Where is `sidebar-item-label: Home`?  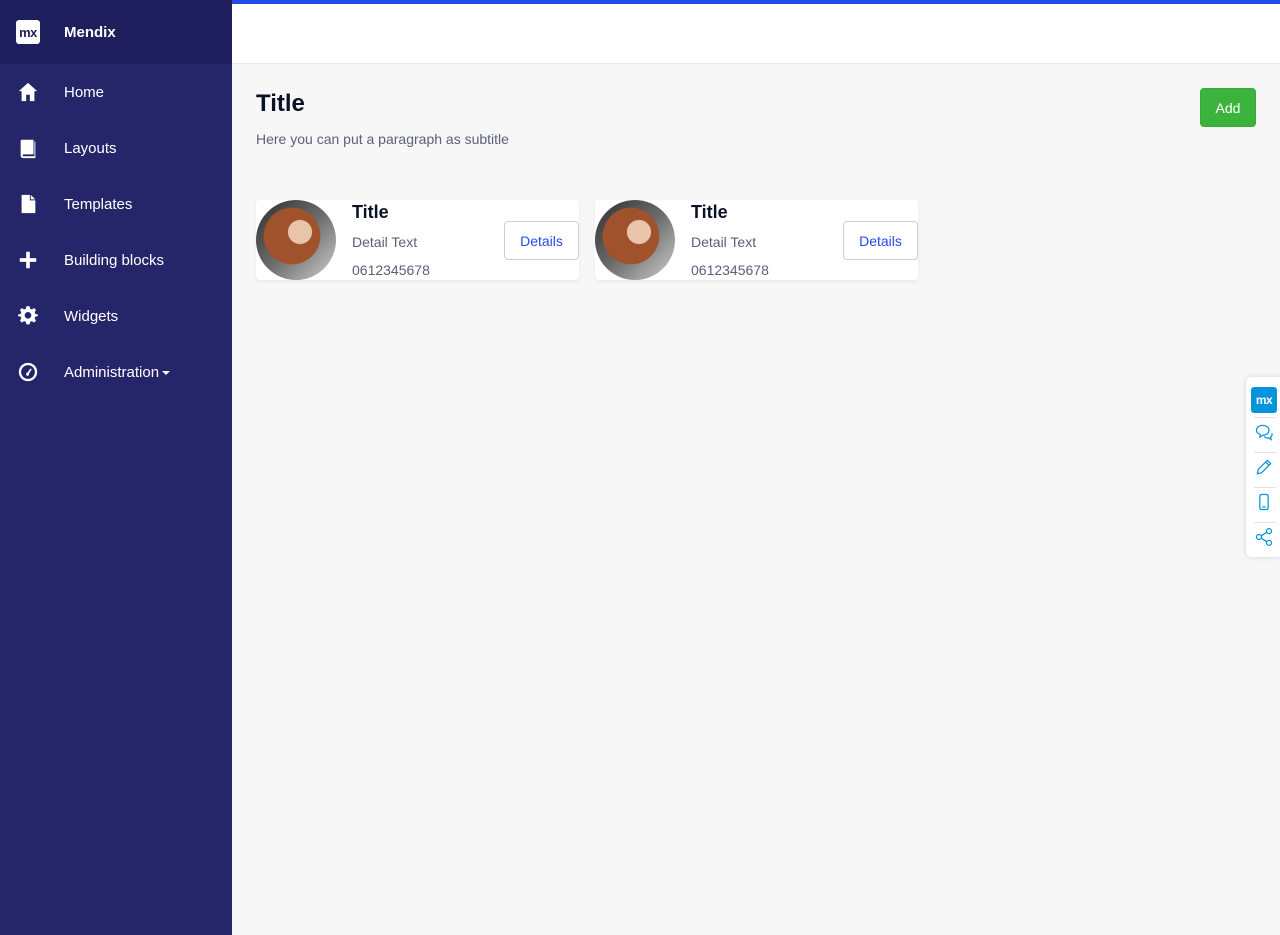
sidebar-item-label: Home is located at coordinates (84, 92).